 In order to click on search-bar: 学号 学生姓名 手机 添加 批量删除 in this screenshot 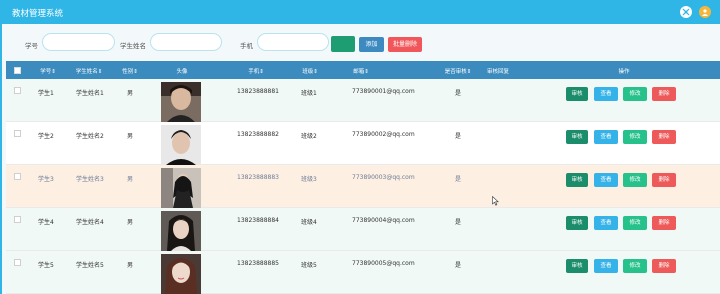, I will do `click(360, 42)`.